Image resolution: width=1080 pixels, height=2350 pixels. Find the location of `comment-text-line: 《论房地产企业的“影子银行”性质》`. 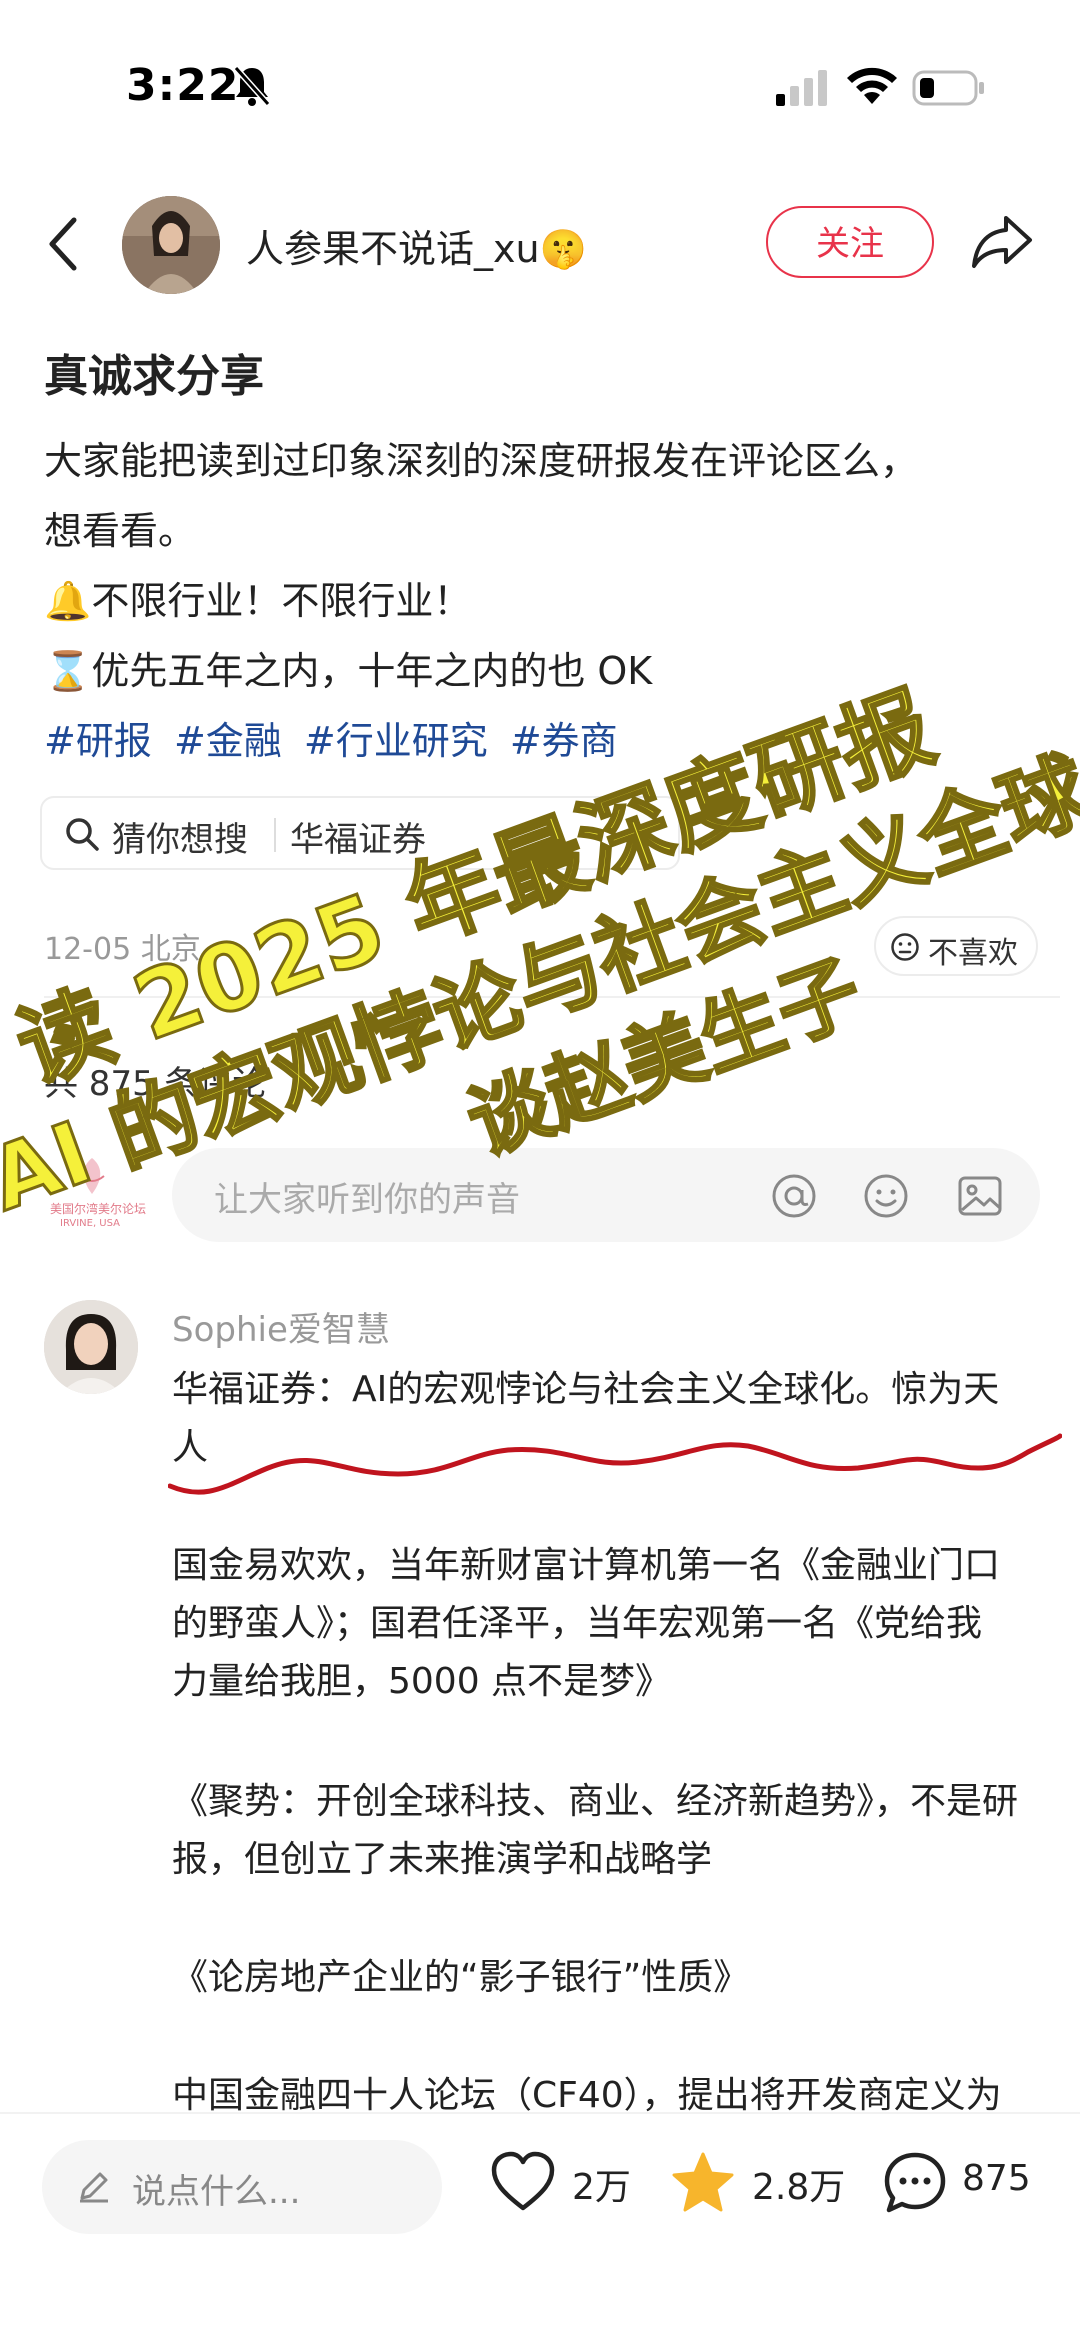

comment-text-line: 《论房地产企业的“影子银行”性质》 is located at coordinates (461, 1977).